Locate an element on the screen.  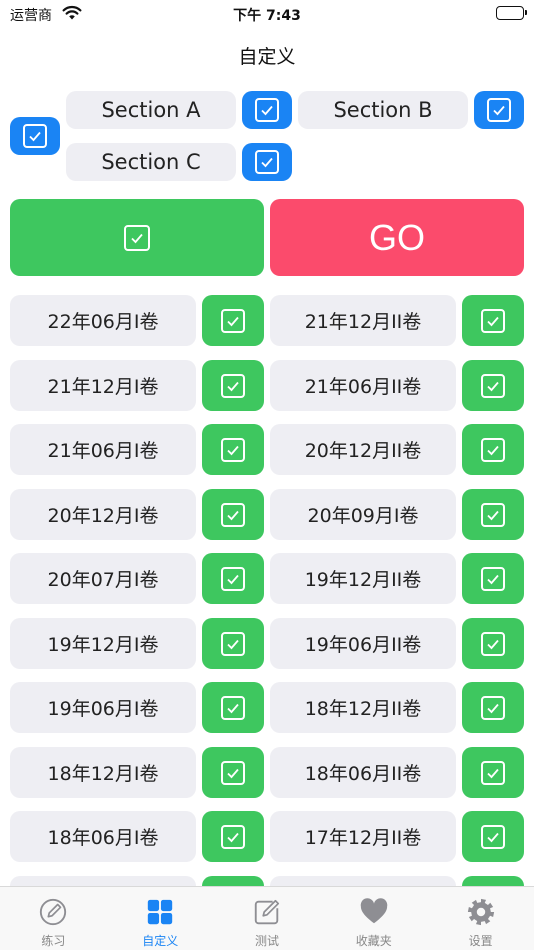
exam-item-label: 18年06月II卷 is located at coordinates (363, 772).